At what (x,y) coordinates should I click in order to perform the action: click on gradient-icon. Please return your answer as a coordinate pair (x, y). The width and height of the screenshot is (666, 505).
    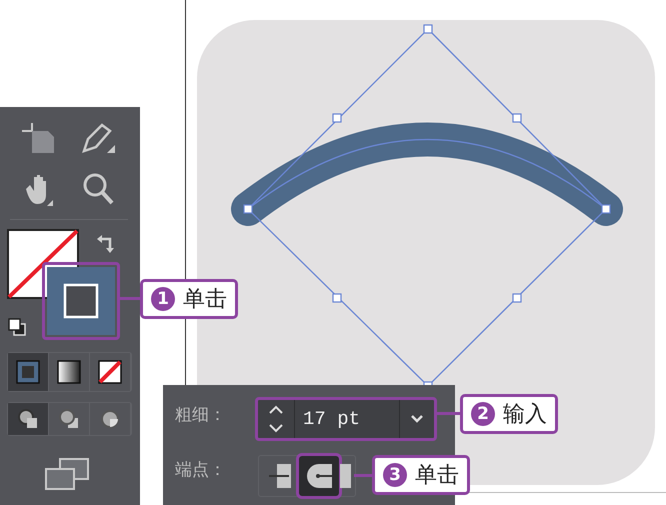
    Looking at the image, I should click on (69, 372).